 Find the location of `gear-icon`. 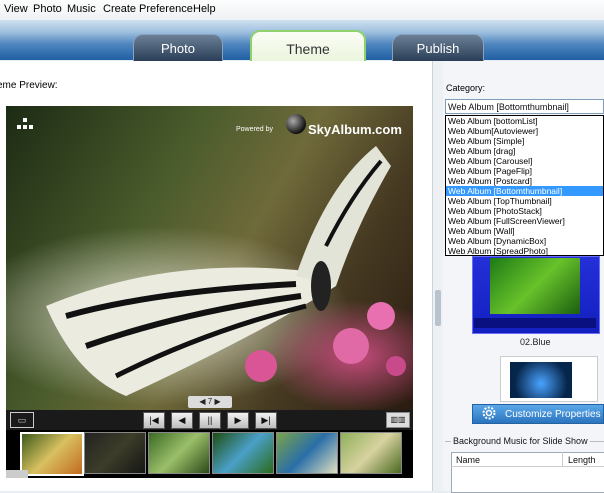

gear-icon is located at coordinates (489, 413).